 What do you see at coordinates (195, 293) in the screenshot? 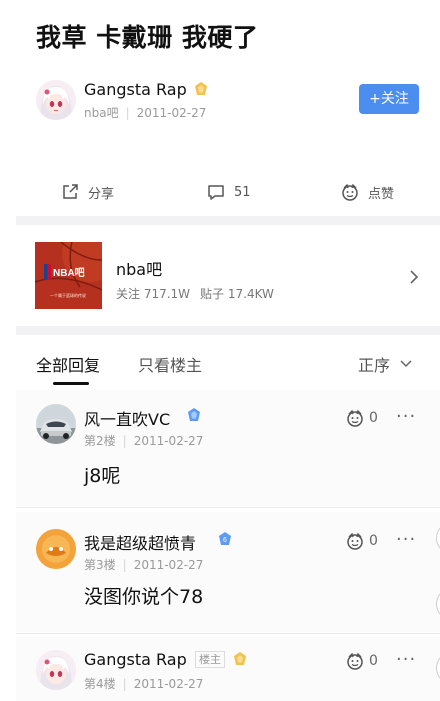
I see `forum-stats: 关注 717.1W 贴子 17.4KW` at bounding box center [195, 293].